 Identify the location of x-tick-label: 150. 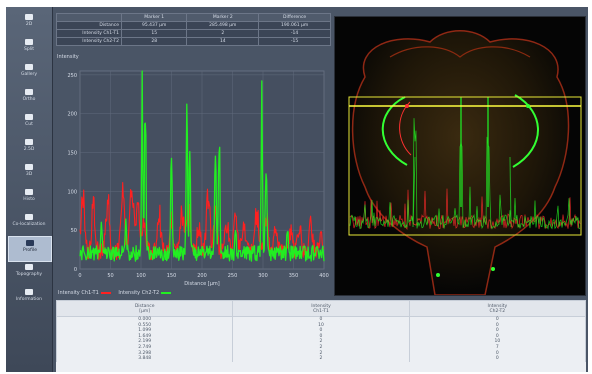
(172, 276).